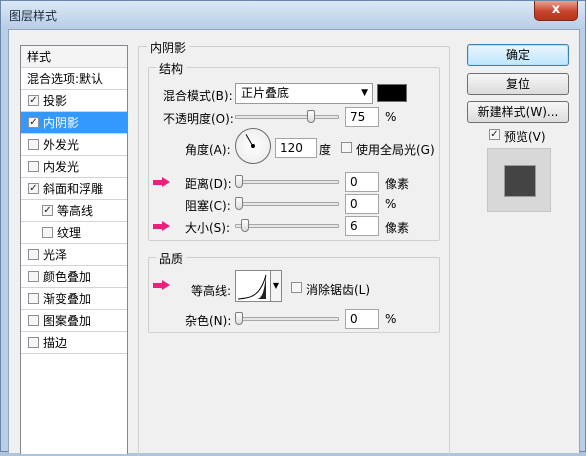 The height and width of the screenshot is (456, 586). I want to click on ok-button: 确定, so click(518, 55).